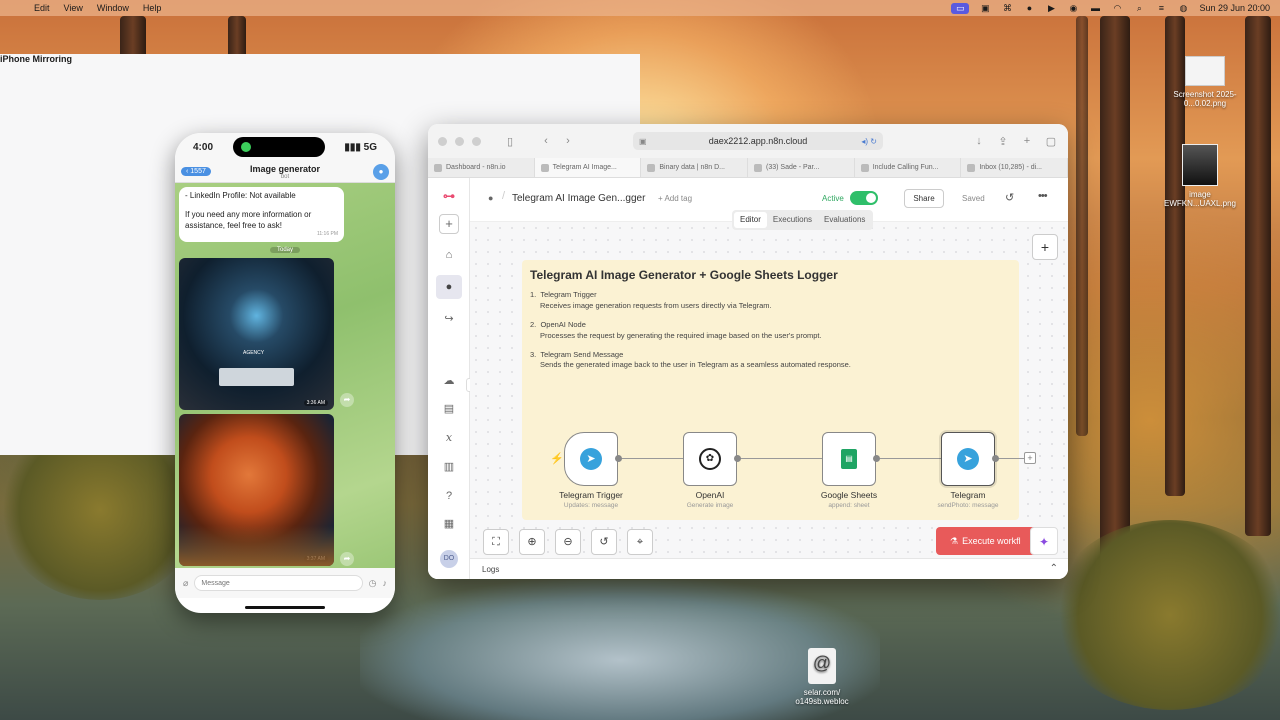 The image size is (1280, 720). What do you see at coordinates (1073, 8) in the screenshot?
I see `record-icon: ◉` at bounding box center [1073, 8].